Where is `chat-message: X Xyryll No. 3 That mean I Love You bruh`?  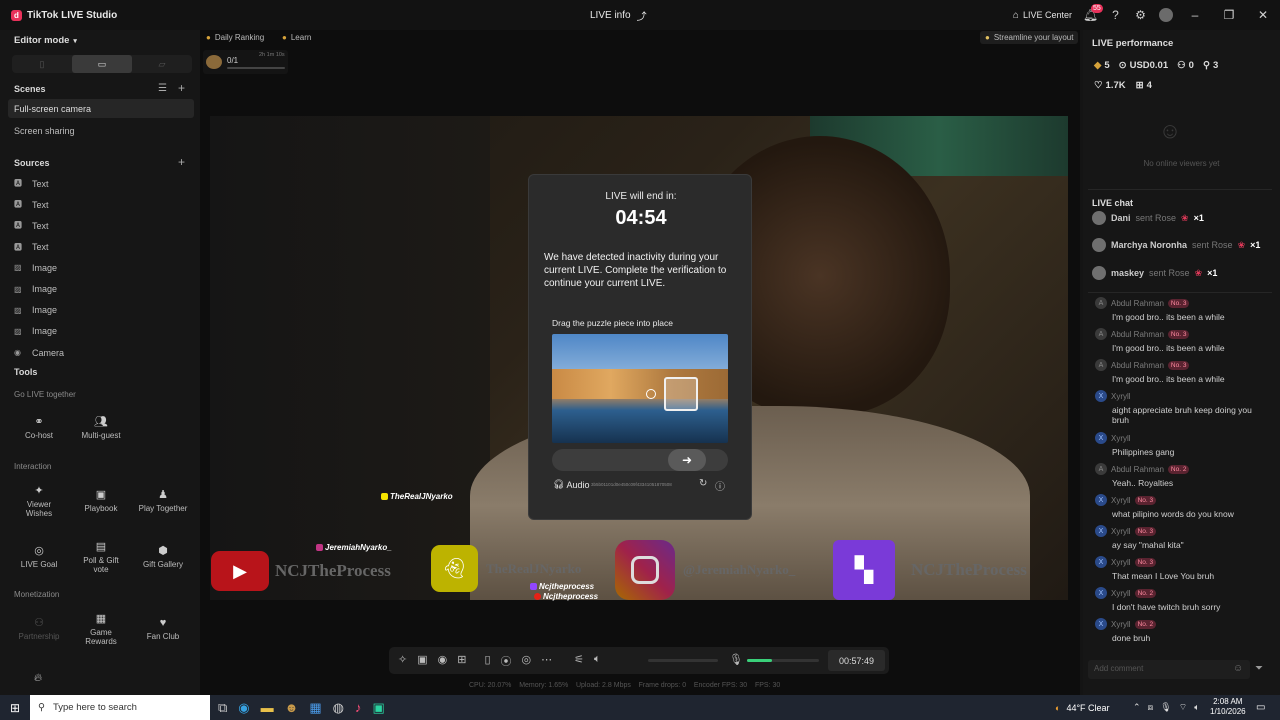
chat-message: X Xyryll No. 3 That mean I Love You bruh is located at coordinates (1180, 568).